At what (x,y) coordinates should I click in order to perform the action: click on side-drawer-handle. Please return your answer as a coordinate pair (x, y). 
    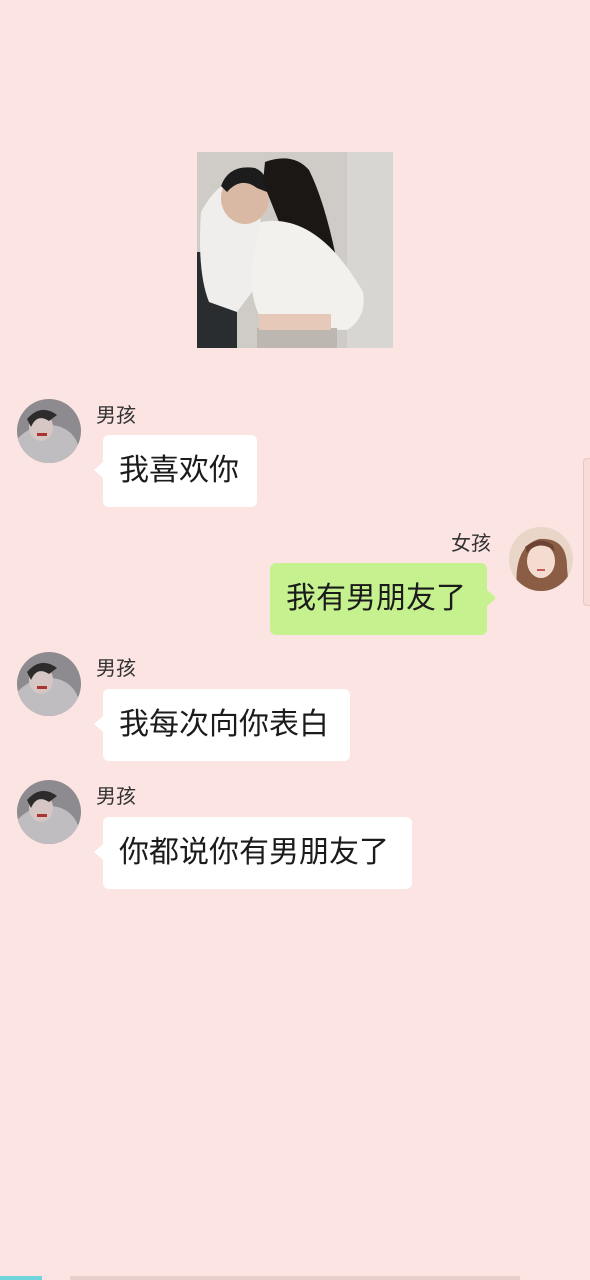
    Looking at the image, I should click on (586, 532).